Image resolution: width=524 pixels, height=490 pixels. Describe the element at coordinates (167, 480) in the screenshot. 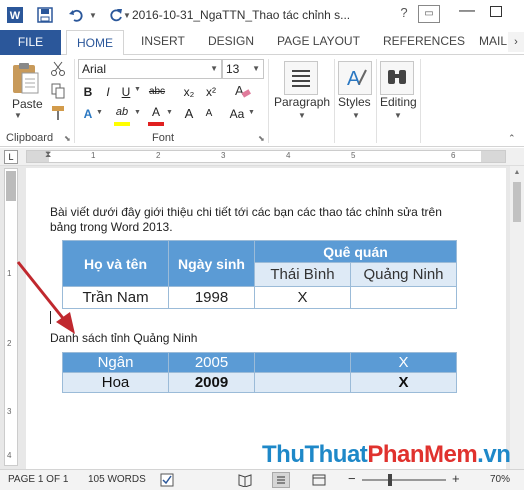

I see `proofing-icon` at that location.